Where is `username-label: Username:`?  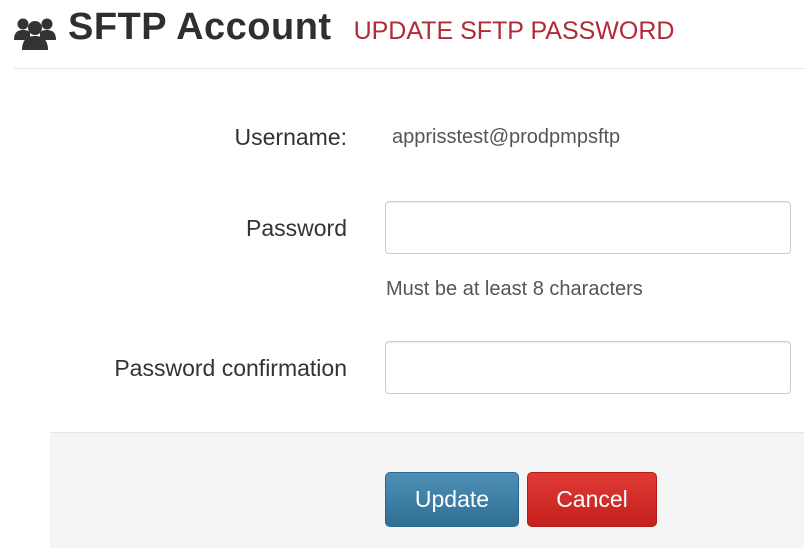 username-label: Username: is located at coordinates (290, 137).